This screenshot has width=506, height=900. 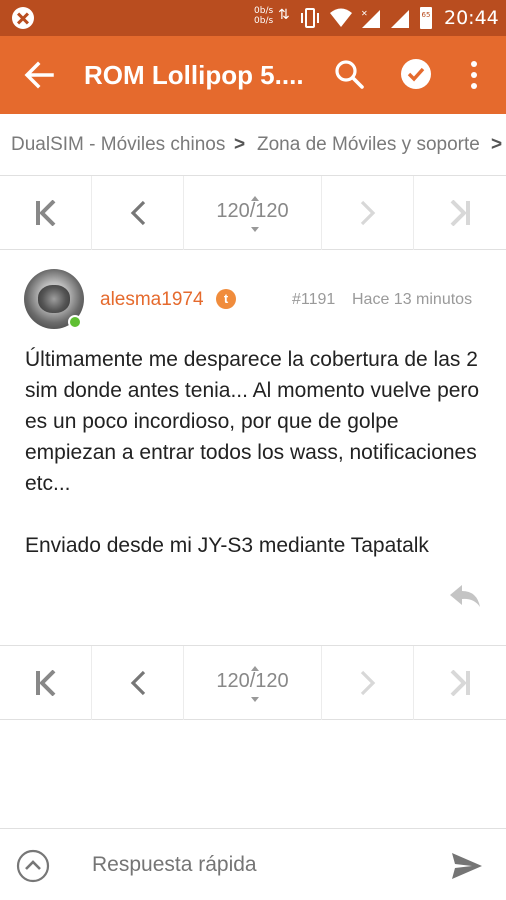 What do you see at coordinates (416, 74) in the screenshot?
I see `check-circle-icon` at bounding box center [416, 74].